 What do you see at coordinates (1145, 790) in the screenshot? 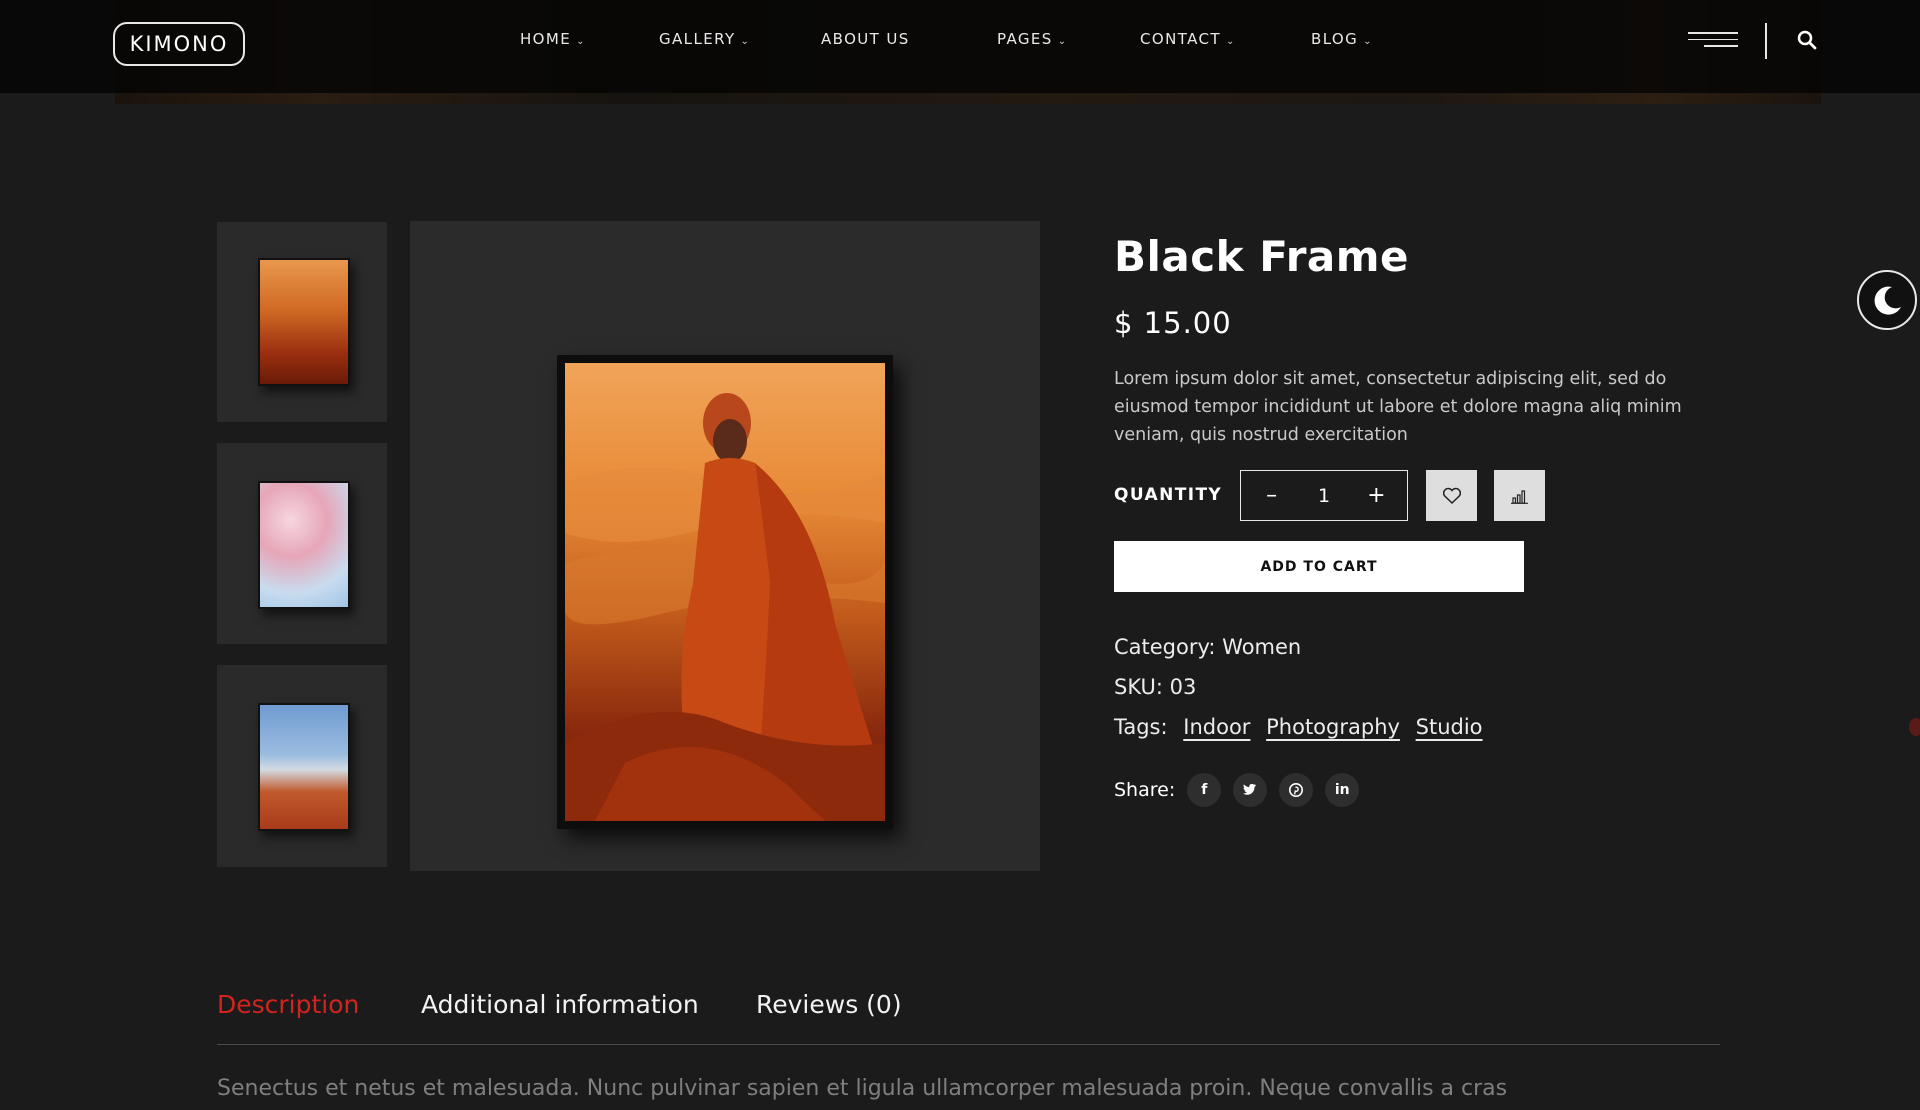
I see `share-label: Share:` at bounding box center [1145, 790].